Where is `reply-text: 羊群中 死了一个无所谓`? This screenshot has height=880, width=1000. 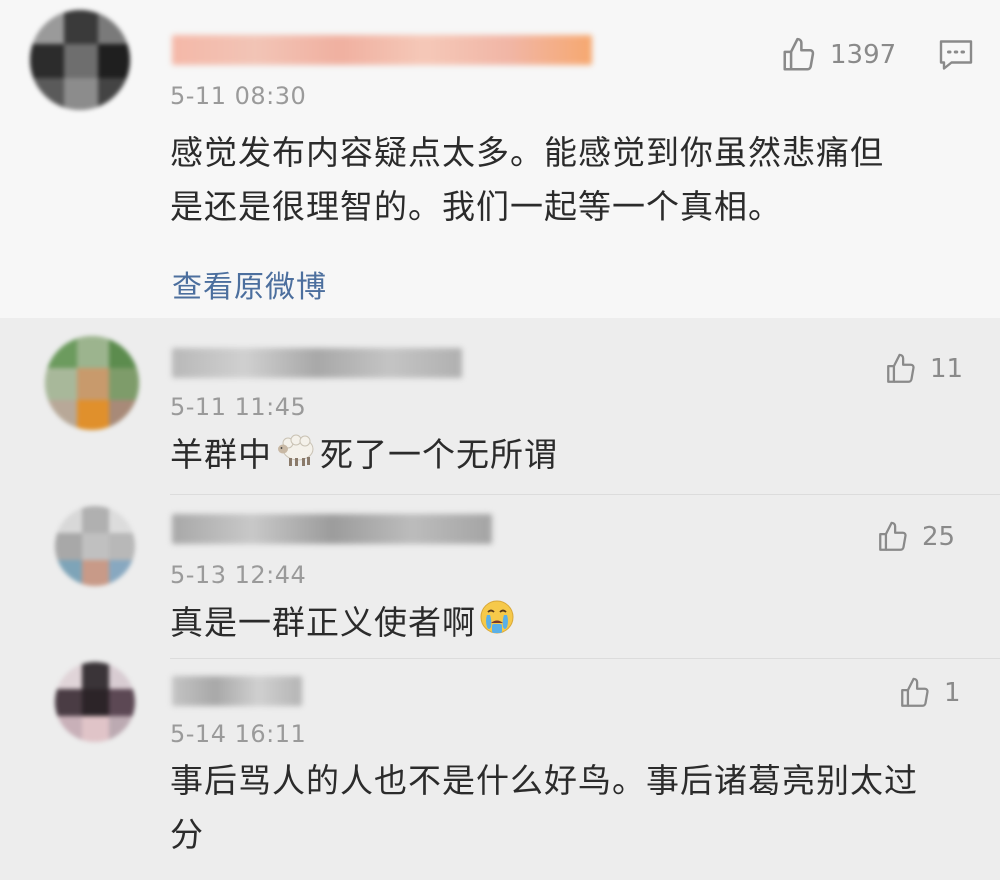
reply-text: 羊群中 死了一个无所谓 is located at coordinates (364, 456).